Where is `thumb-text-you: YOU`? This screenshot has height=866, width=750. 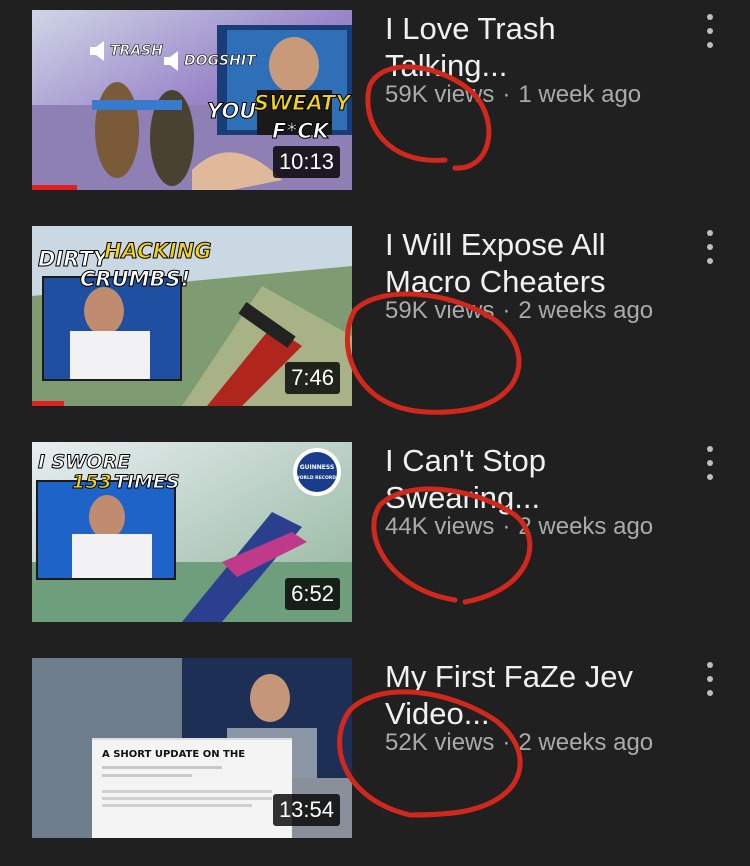 thumb-text-you: YOU is located at coordinates (231, 111).